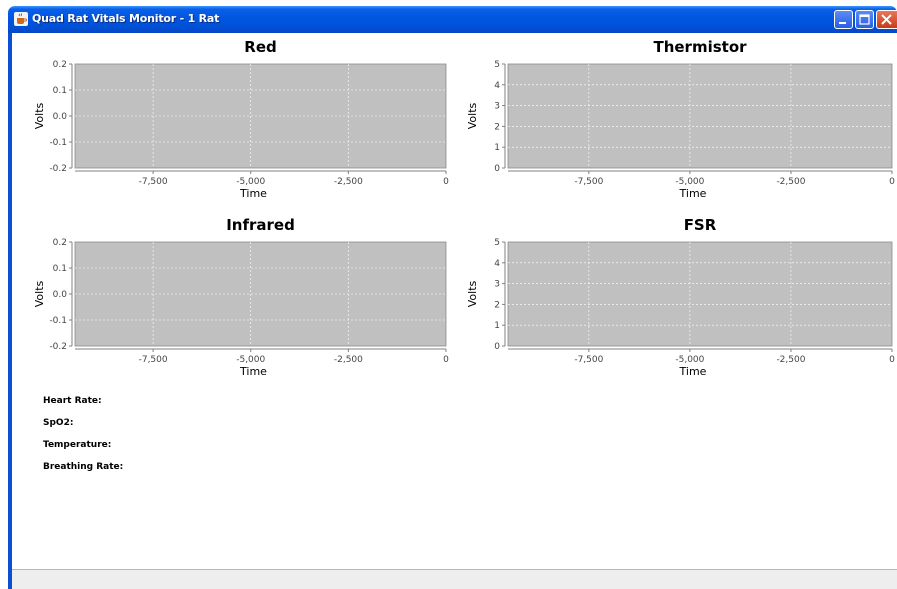  I want to click on chart-title: FSR, so click(700, 225).